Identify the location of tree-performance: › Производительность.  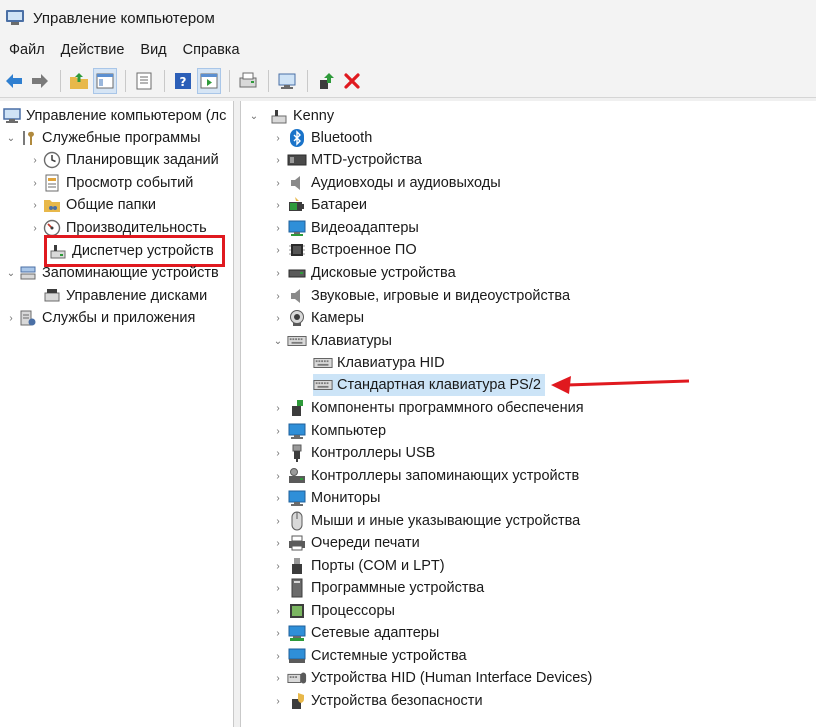
(117, 228).